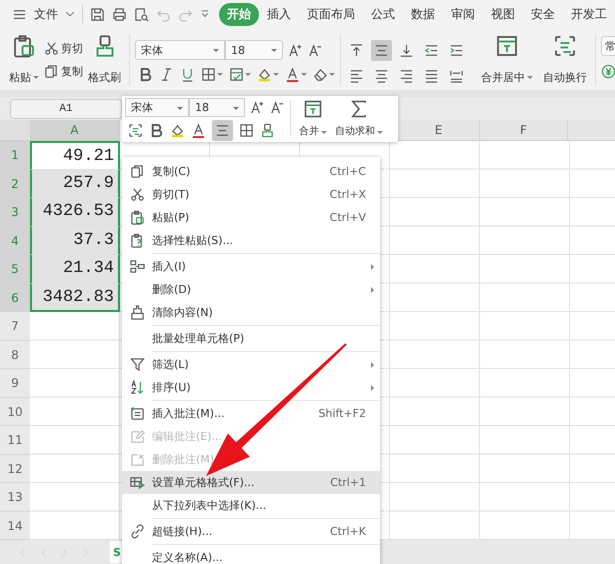 The height and width of the screenshot is (564, 615). What do you see at coordinates (251, 217) in the screenshot?
I see `menu-item: 粘贴(P) Ctrl+V` at bounding box center [251, 217].